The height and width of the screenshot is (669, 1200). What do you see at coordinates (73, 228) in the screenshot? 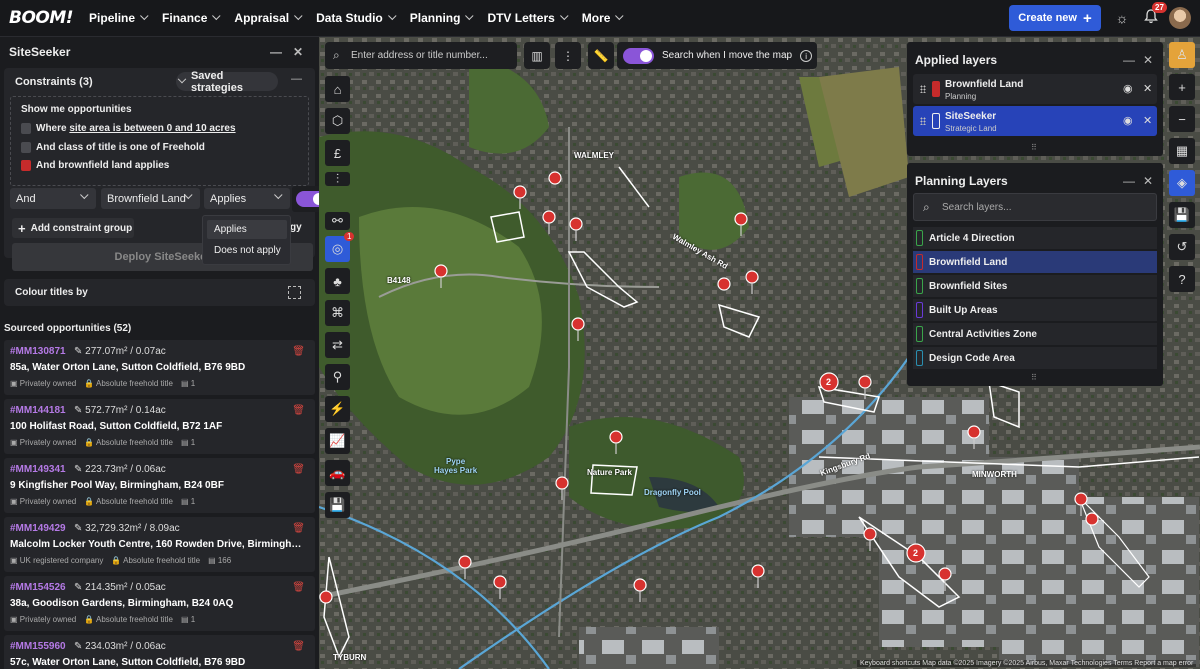
I see `add-constraint-group-button: + Add constraint group` at bounding box center [73, 228].